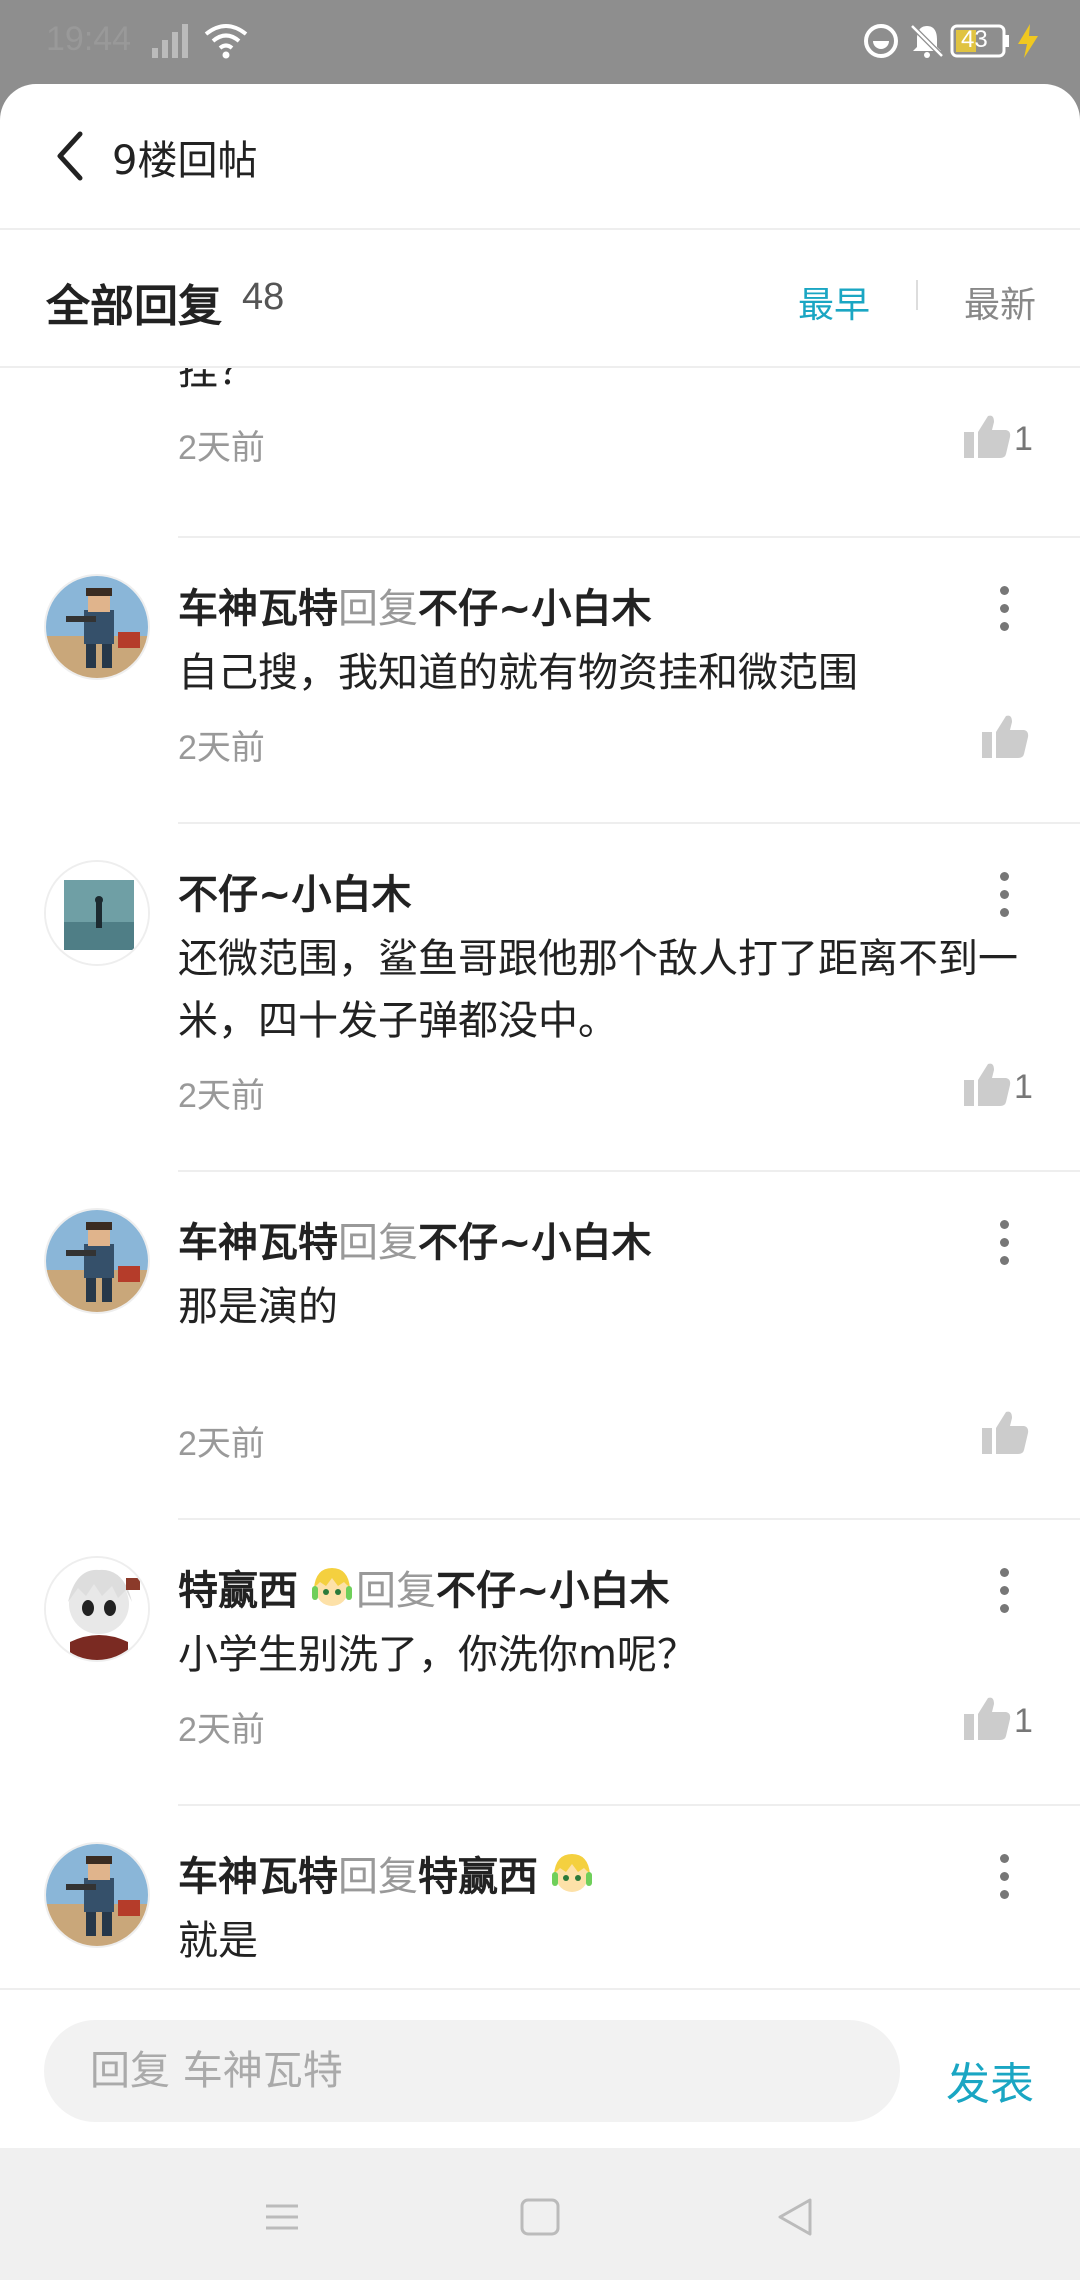  I want to click on reply-input, so click(472, 2071).